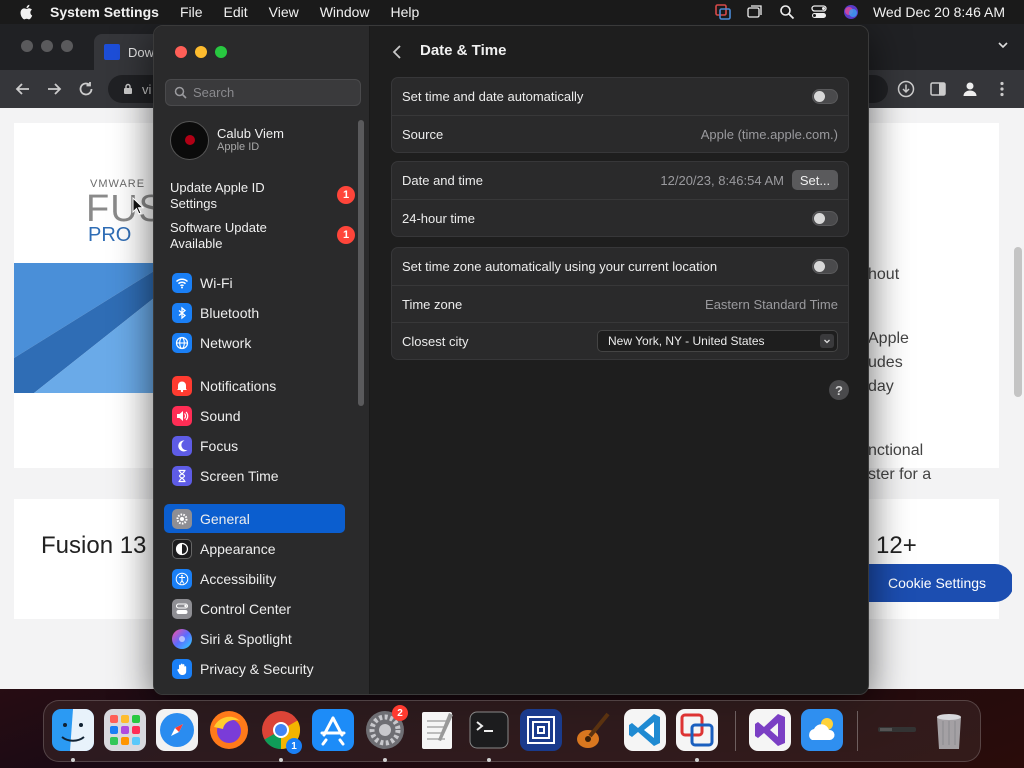 This screenshot has width=1024, height=768. I want to click on sidebar-item-focus: Focus, so click(254, 445).